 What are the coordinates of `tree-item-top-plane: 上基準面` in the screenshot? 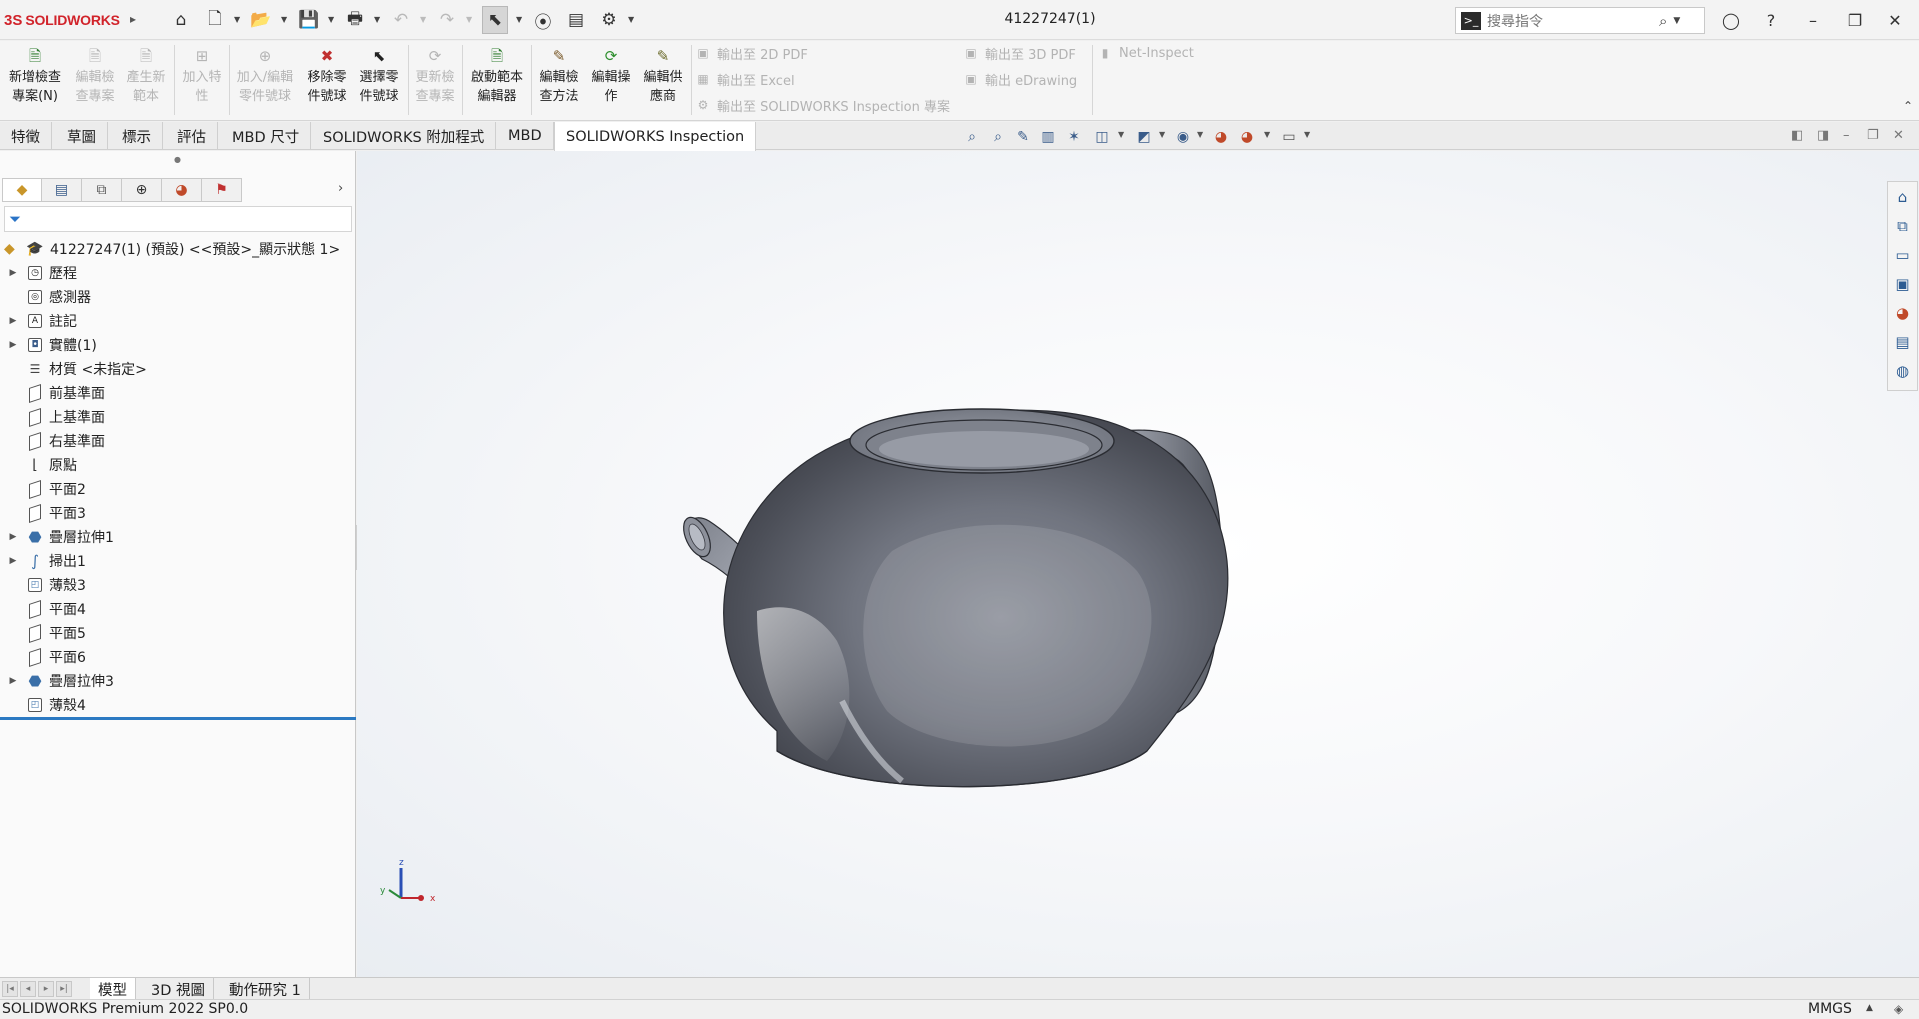 It's located at (178, 417).